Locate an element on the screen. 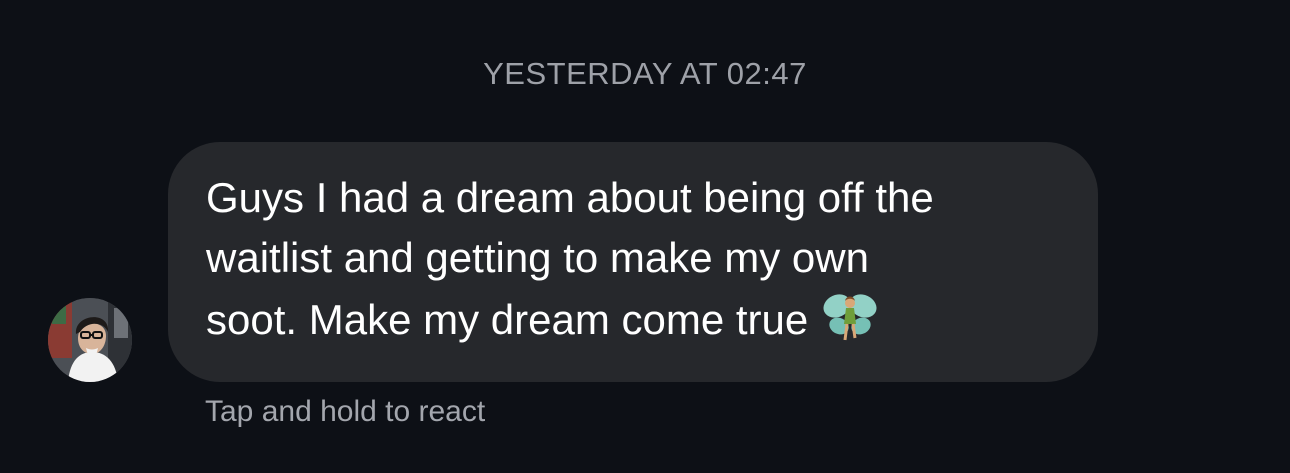 The image size is (1290, 473). fairy-emoji-icon is located at coordinates (850, 326).